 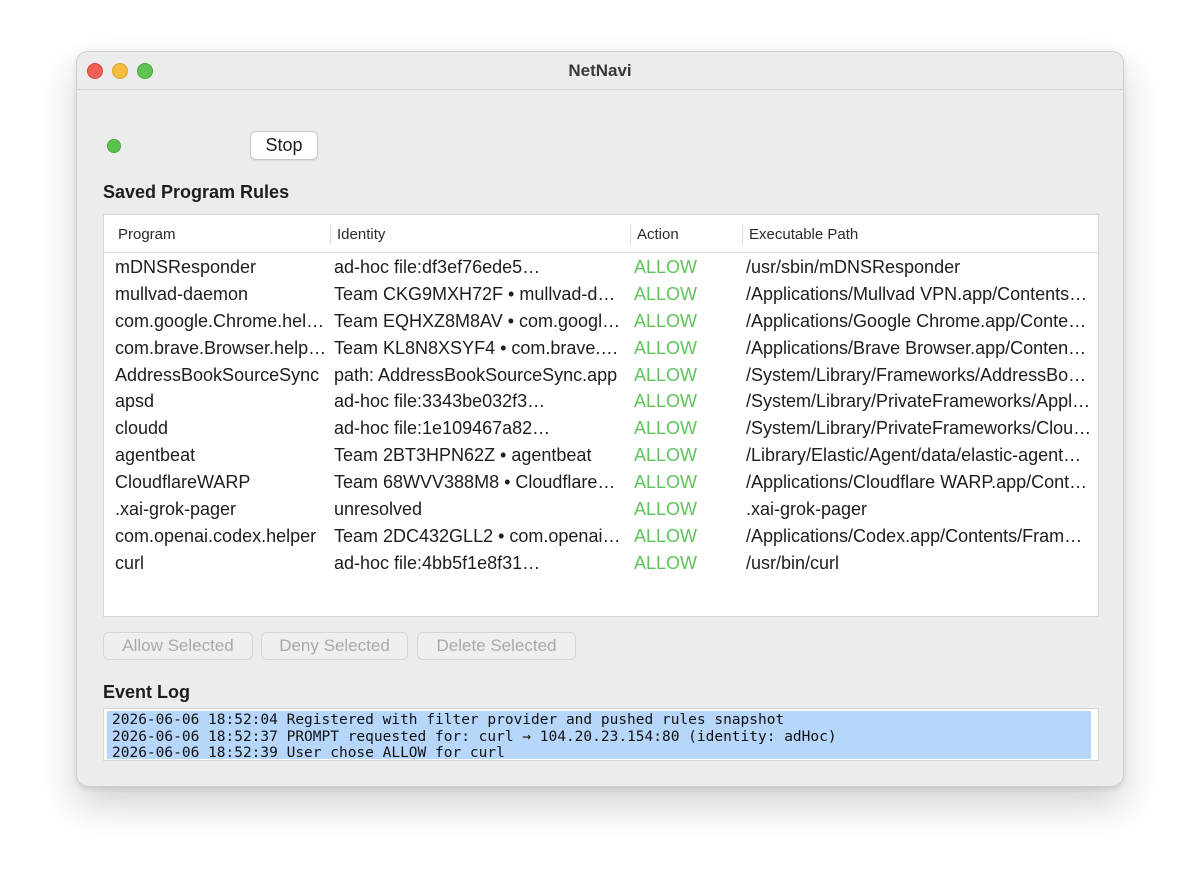 What do you see at coordinates (183, 482) in the screenshot?
I see `cell-program: CloudflareWARP` at bounding box center [183, 482].